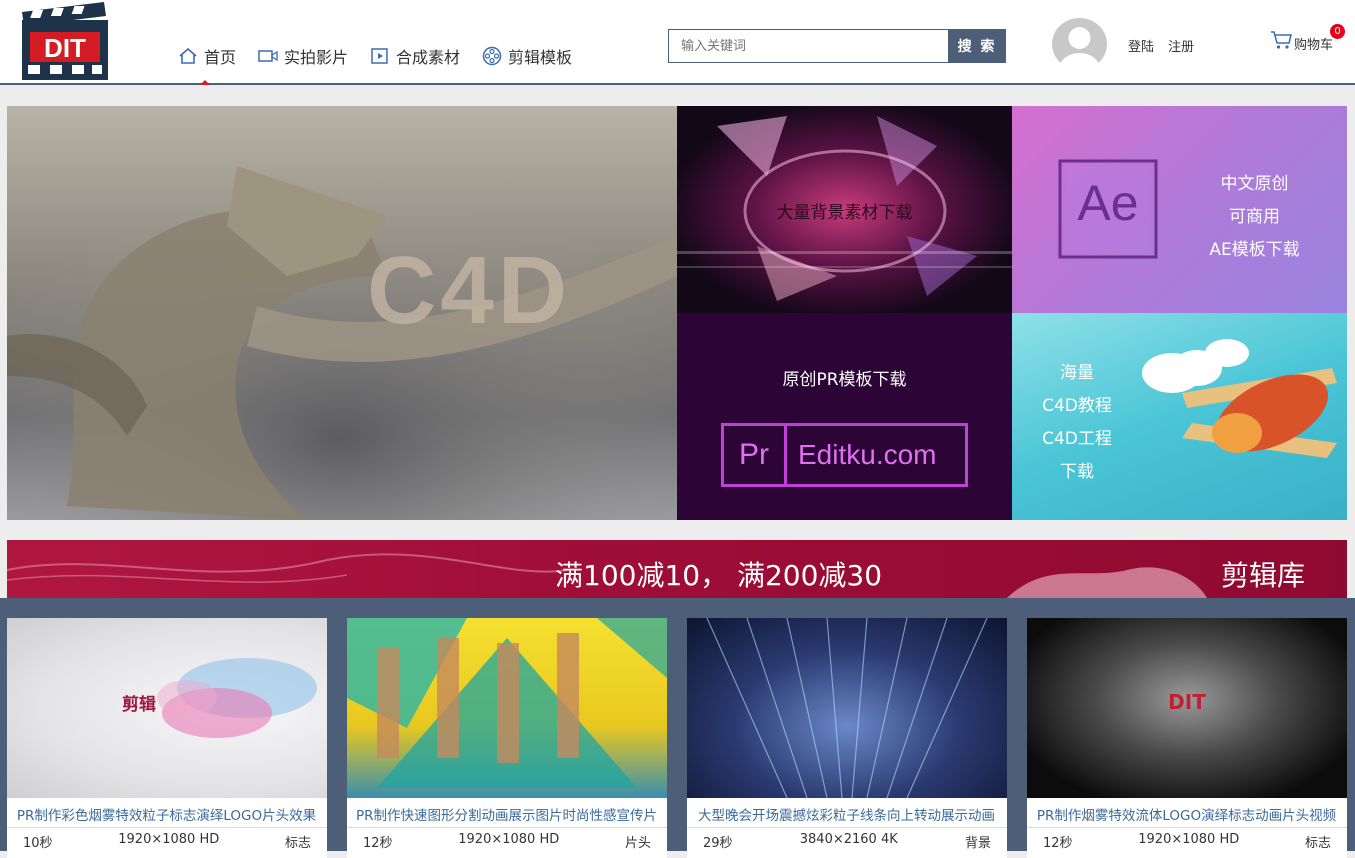  I want to click on product-meta: 12秒 1920×1080 HD 标志, so click(1187, 839).